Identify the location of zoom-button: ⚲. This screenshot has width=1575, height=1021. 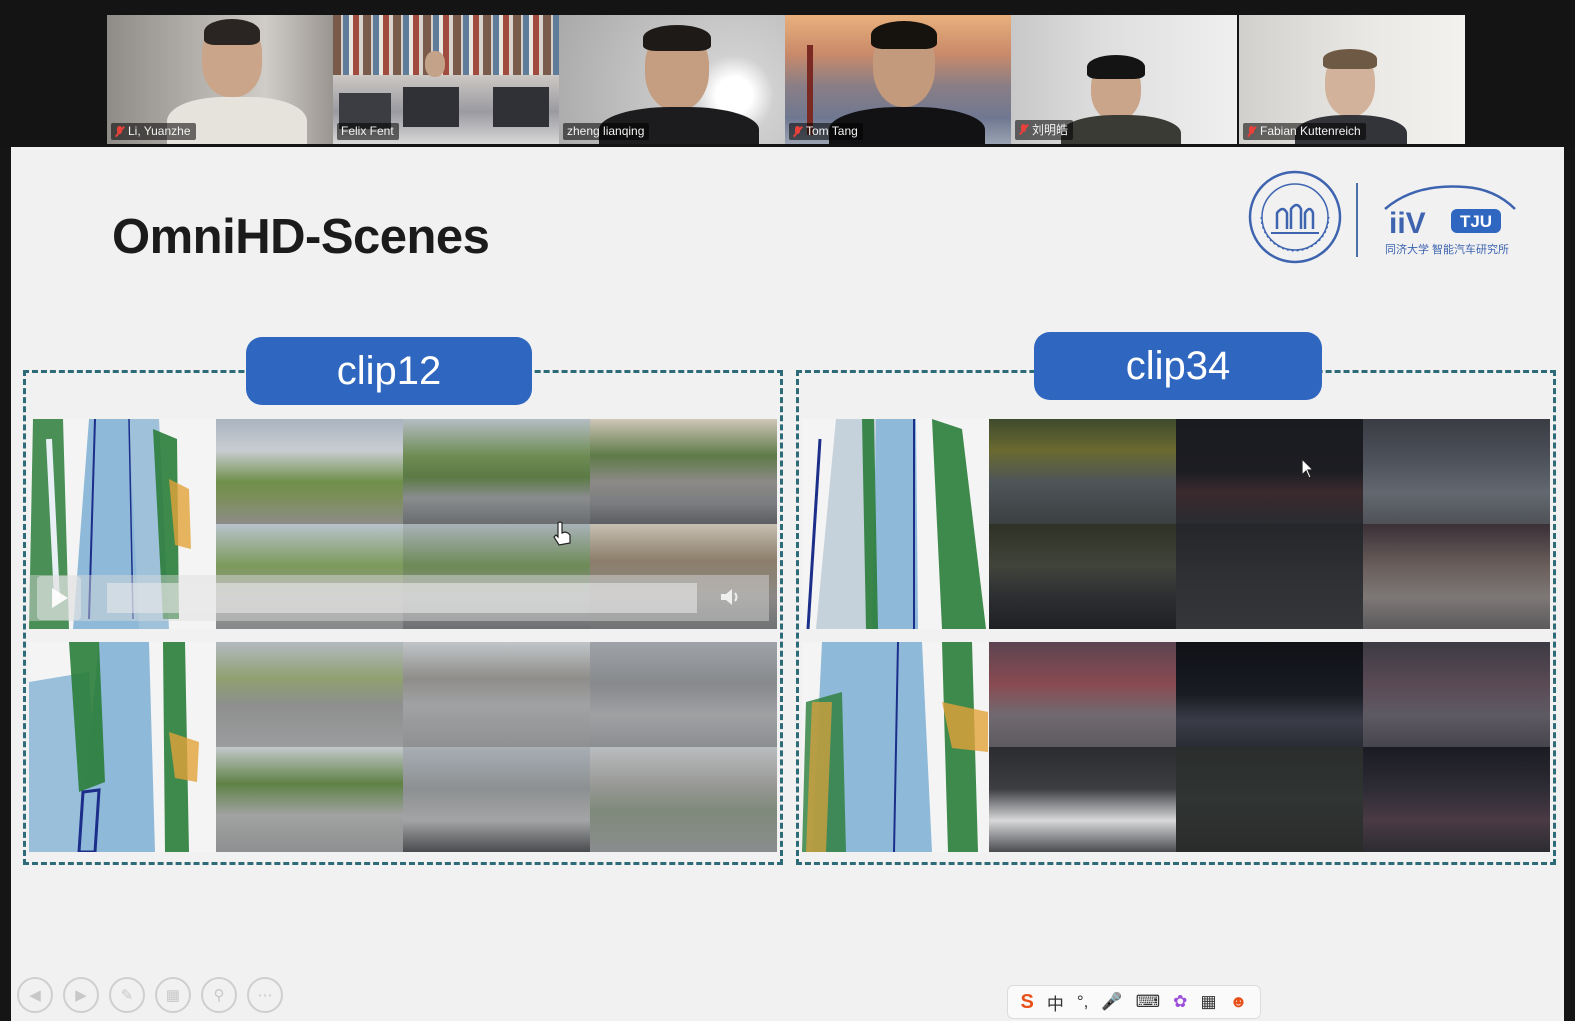
(219, 995).